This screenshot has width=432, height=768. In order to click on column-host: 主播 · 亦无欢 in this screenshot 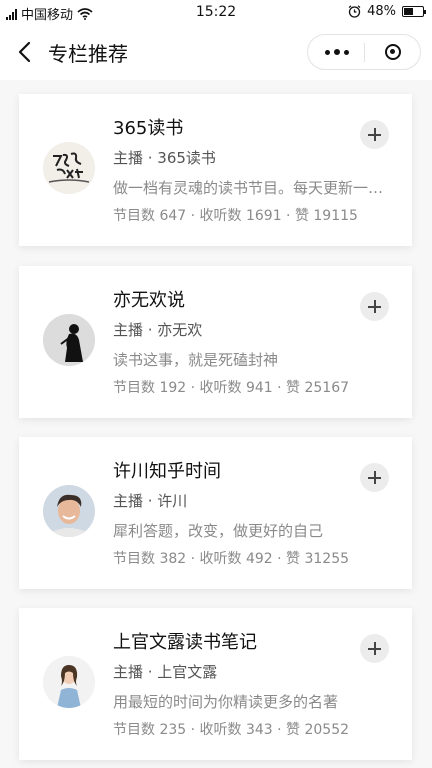, I will do `click(158, 330)`.